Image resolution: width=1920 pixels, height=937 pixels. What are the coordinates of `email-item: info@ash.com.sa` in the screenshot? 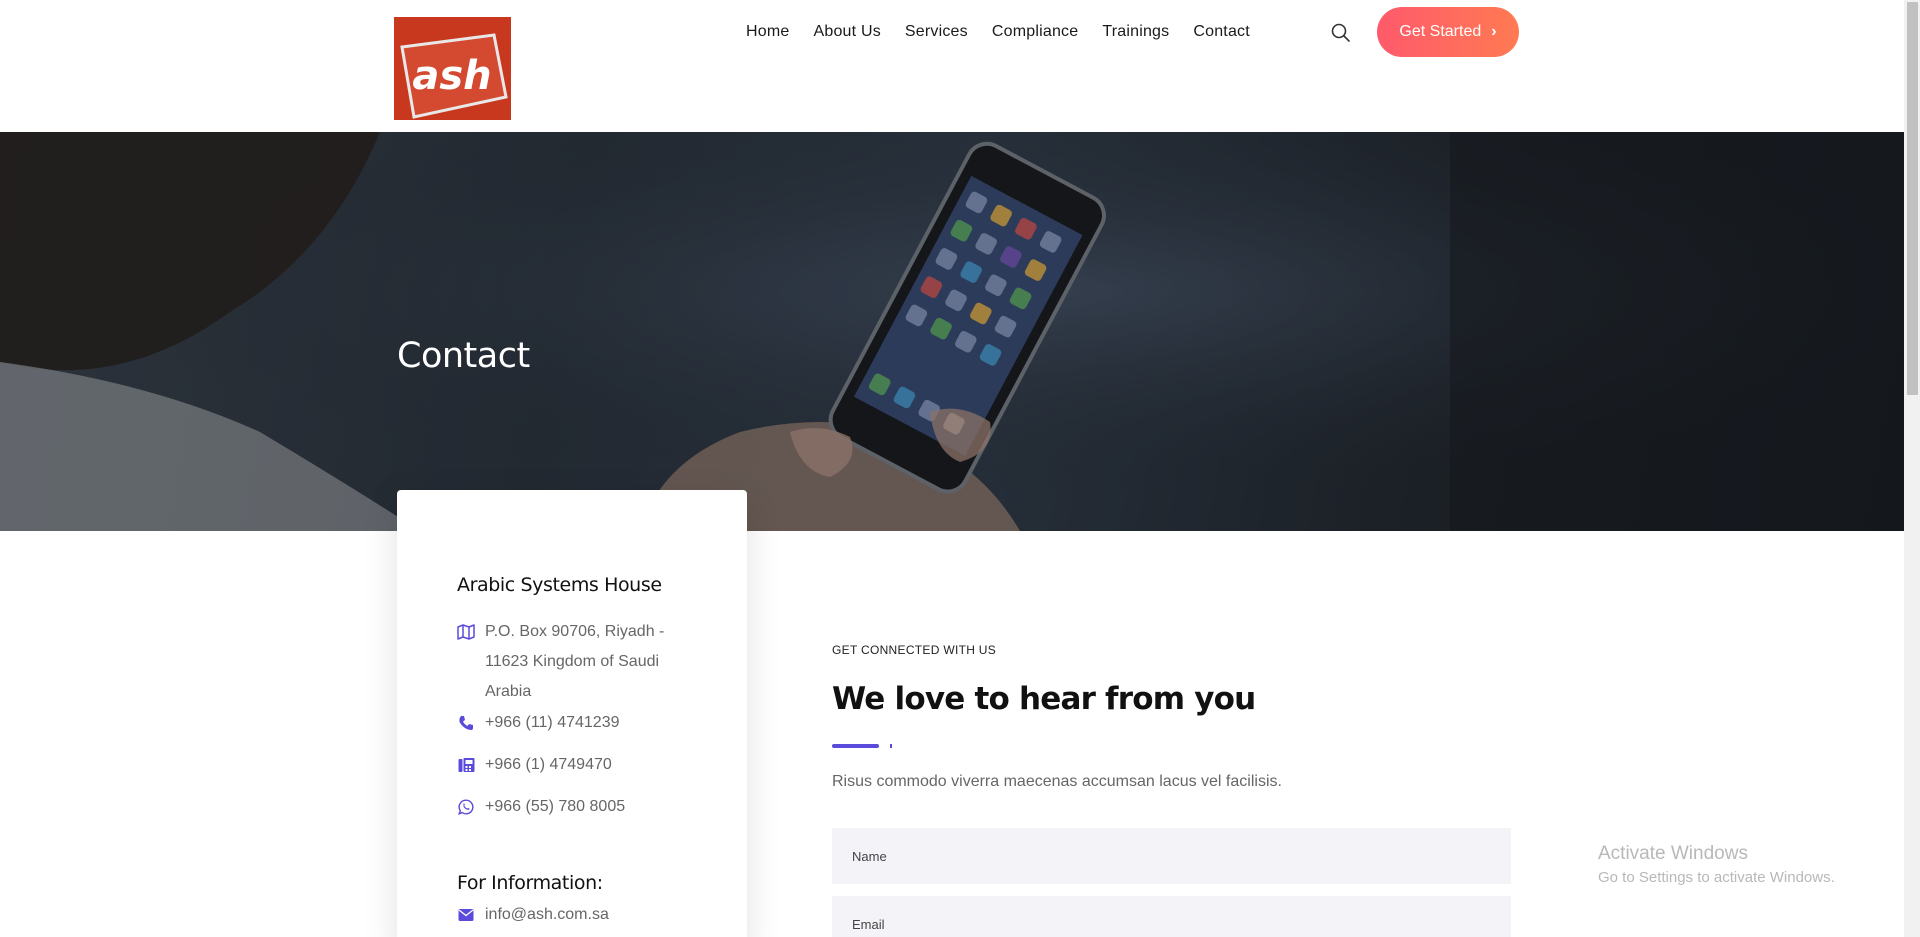 It's located at (571, 915).